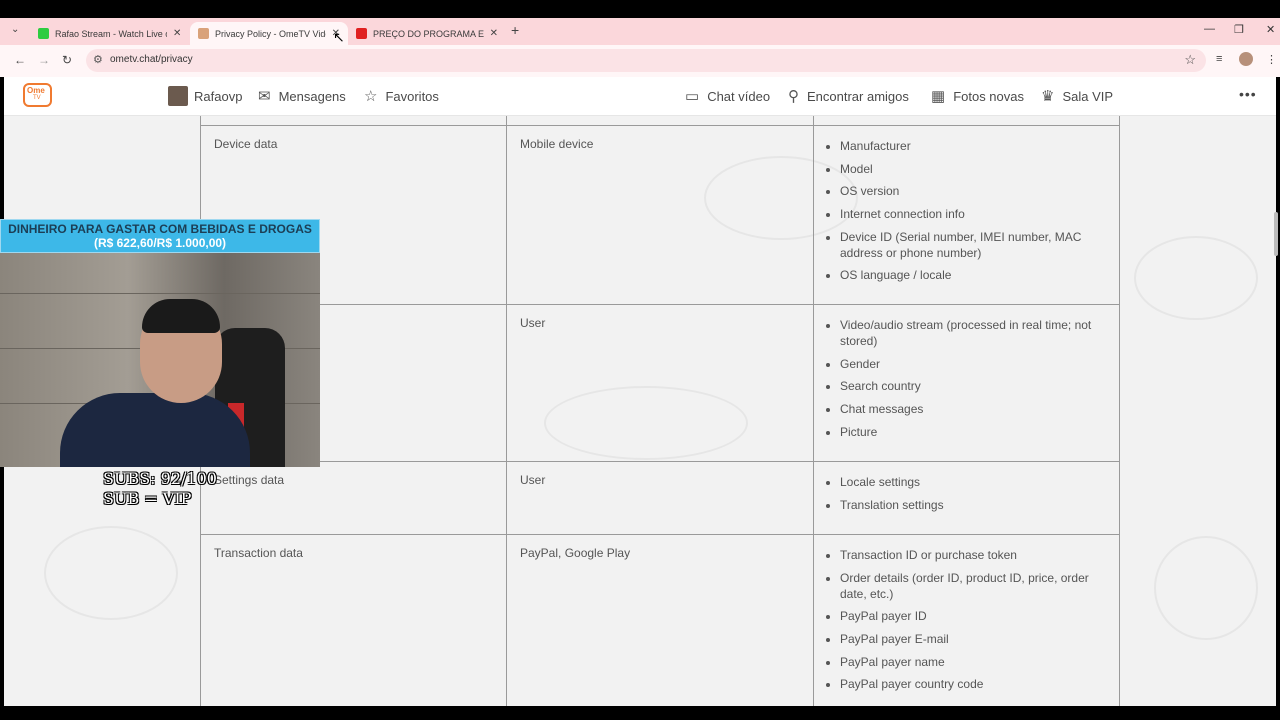  I want to click on list-item: PayPal payer ID, so click(975, 616).